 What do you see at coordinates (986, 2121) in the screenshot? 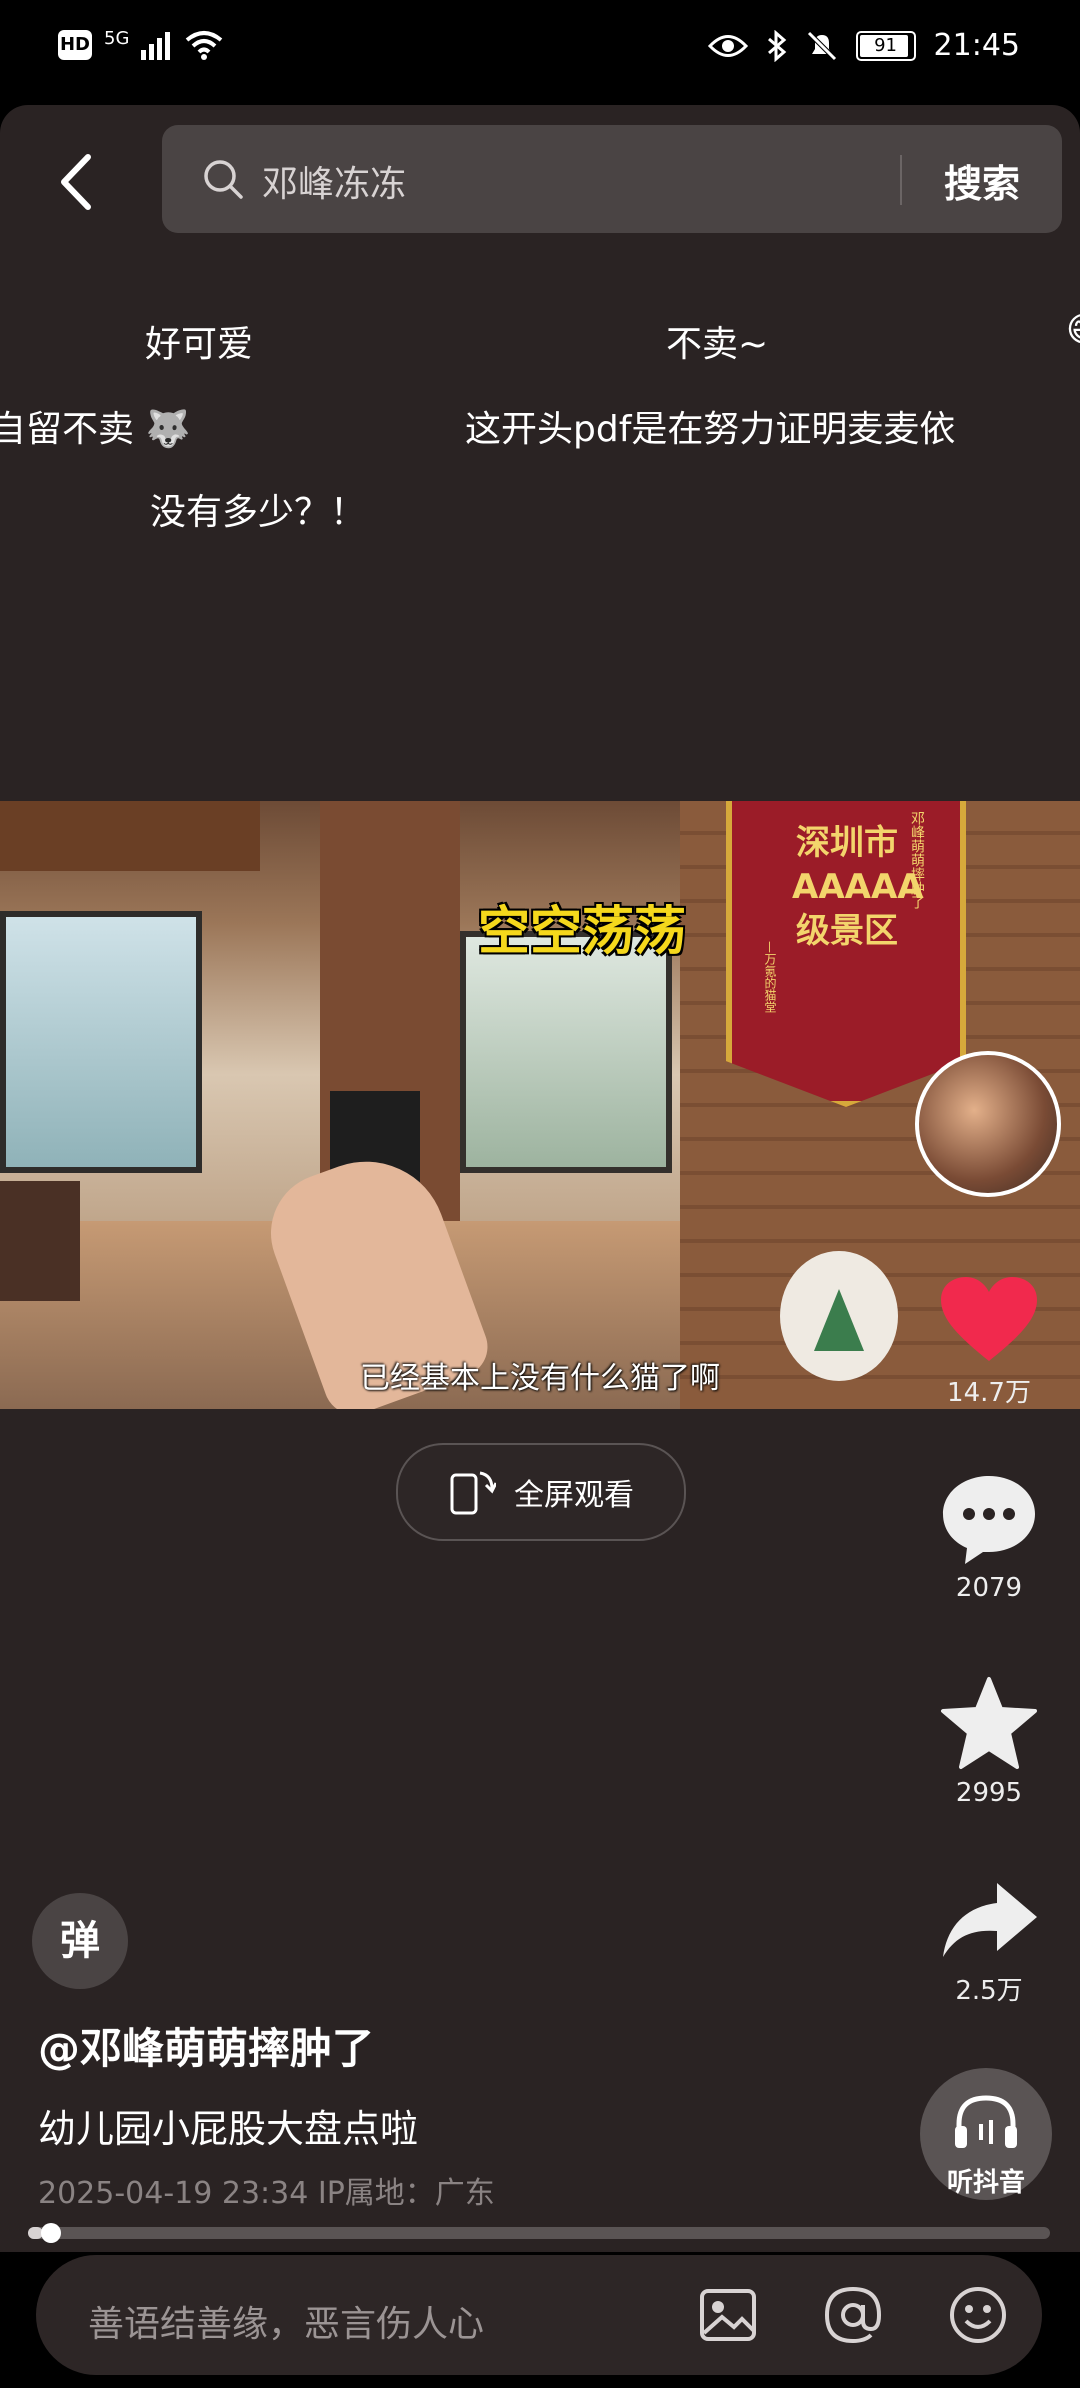
I see `headphones-icon` at bounding box center [986, 2121].